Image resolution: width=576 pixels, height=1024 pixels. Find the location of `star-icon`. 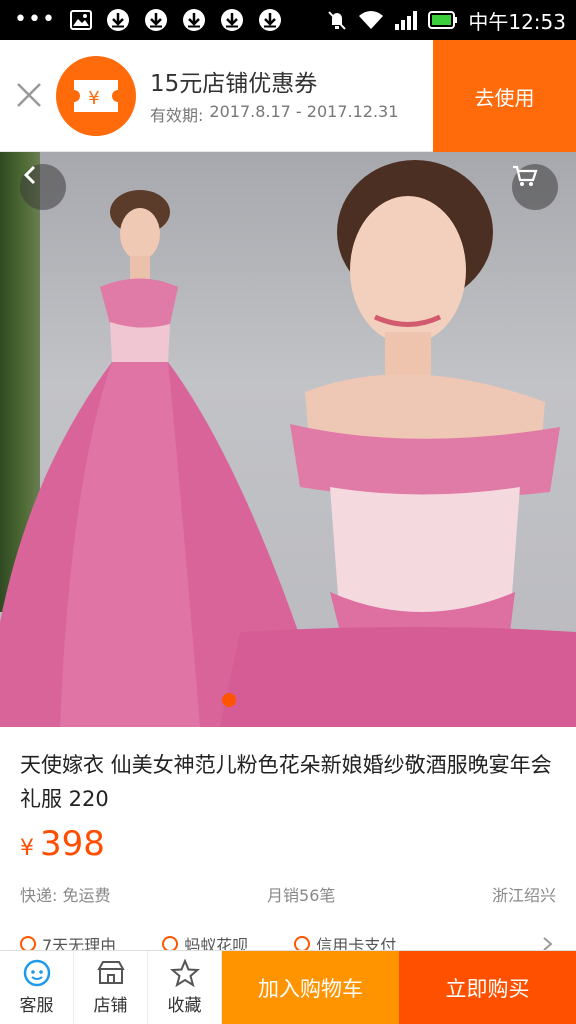

star-icon is located at coordinates (184, 973).